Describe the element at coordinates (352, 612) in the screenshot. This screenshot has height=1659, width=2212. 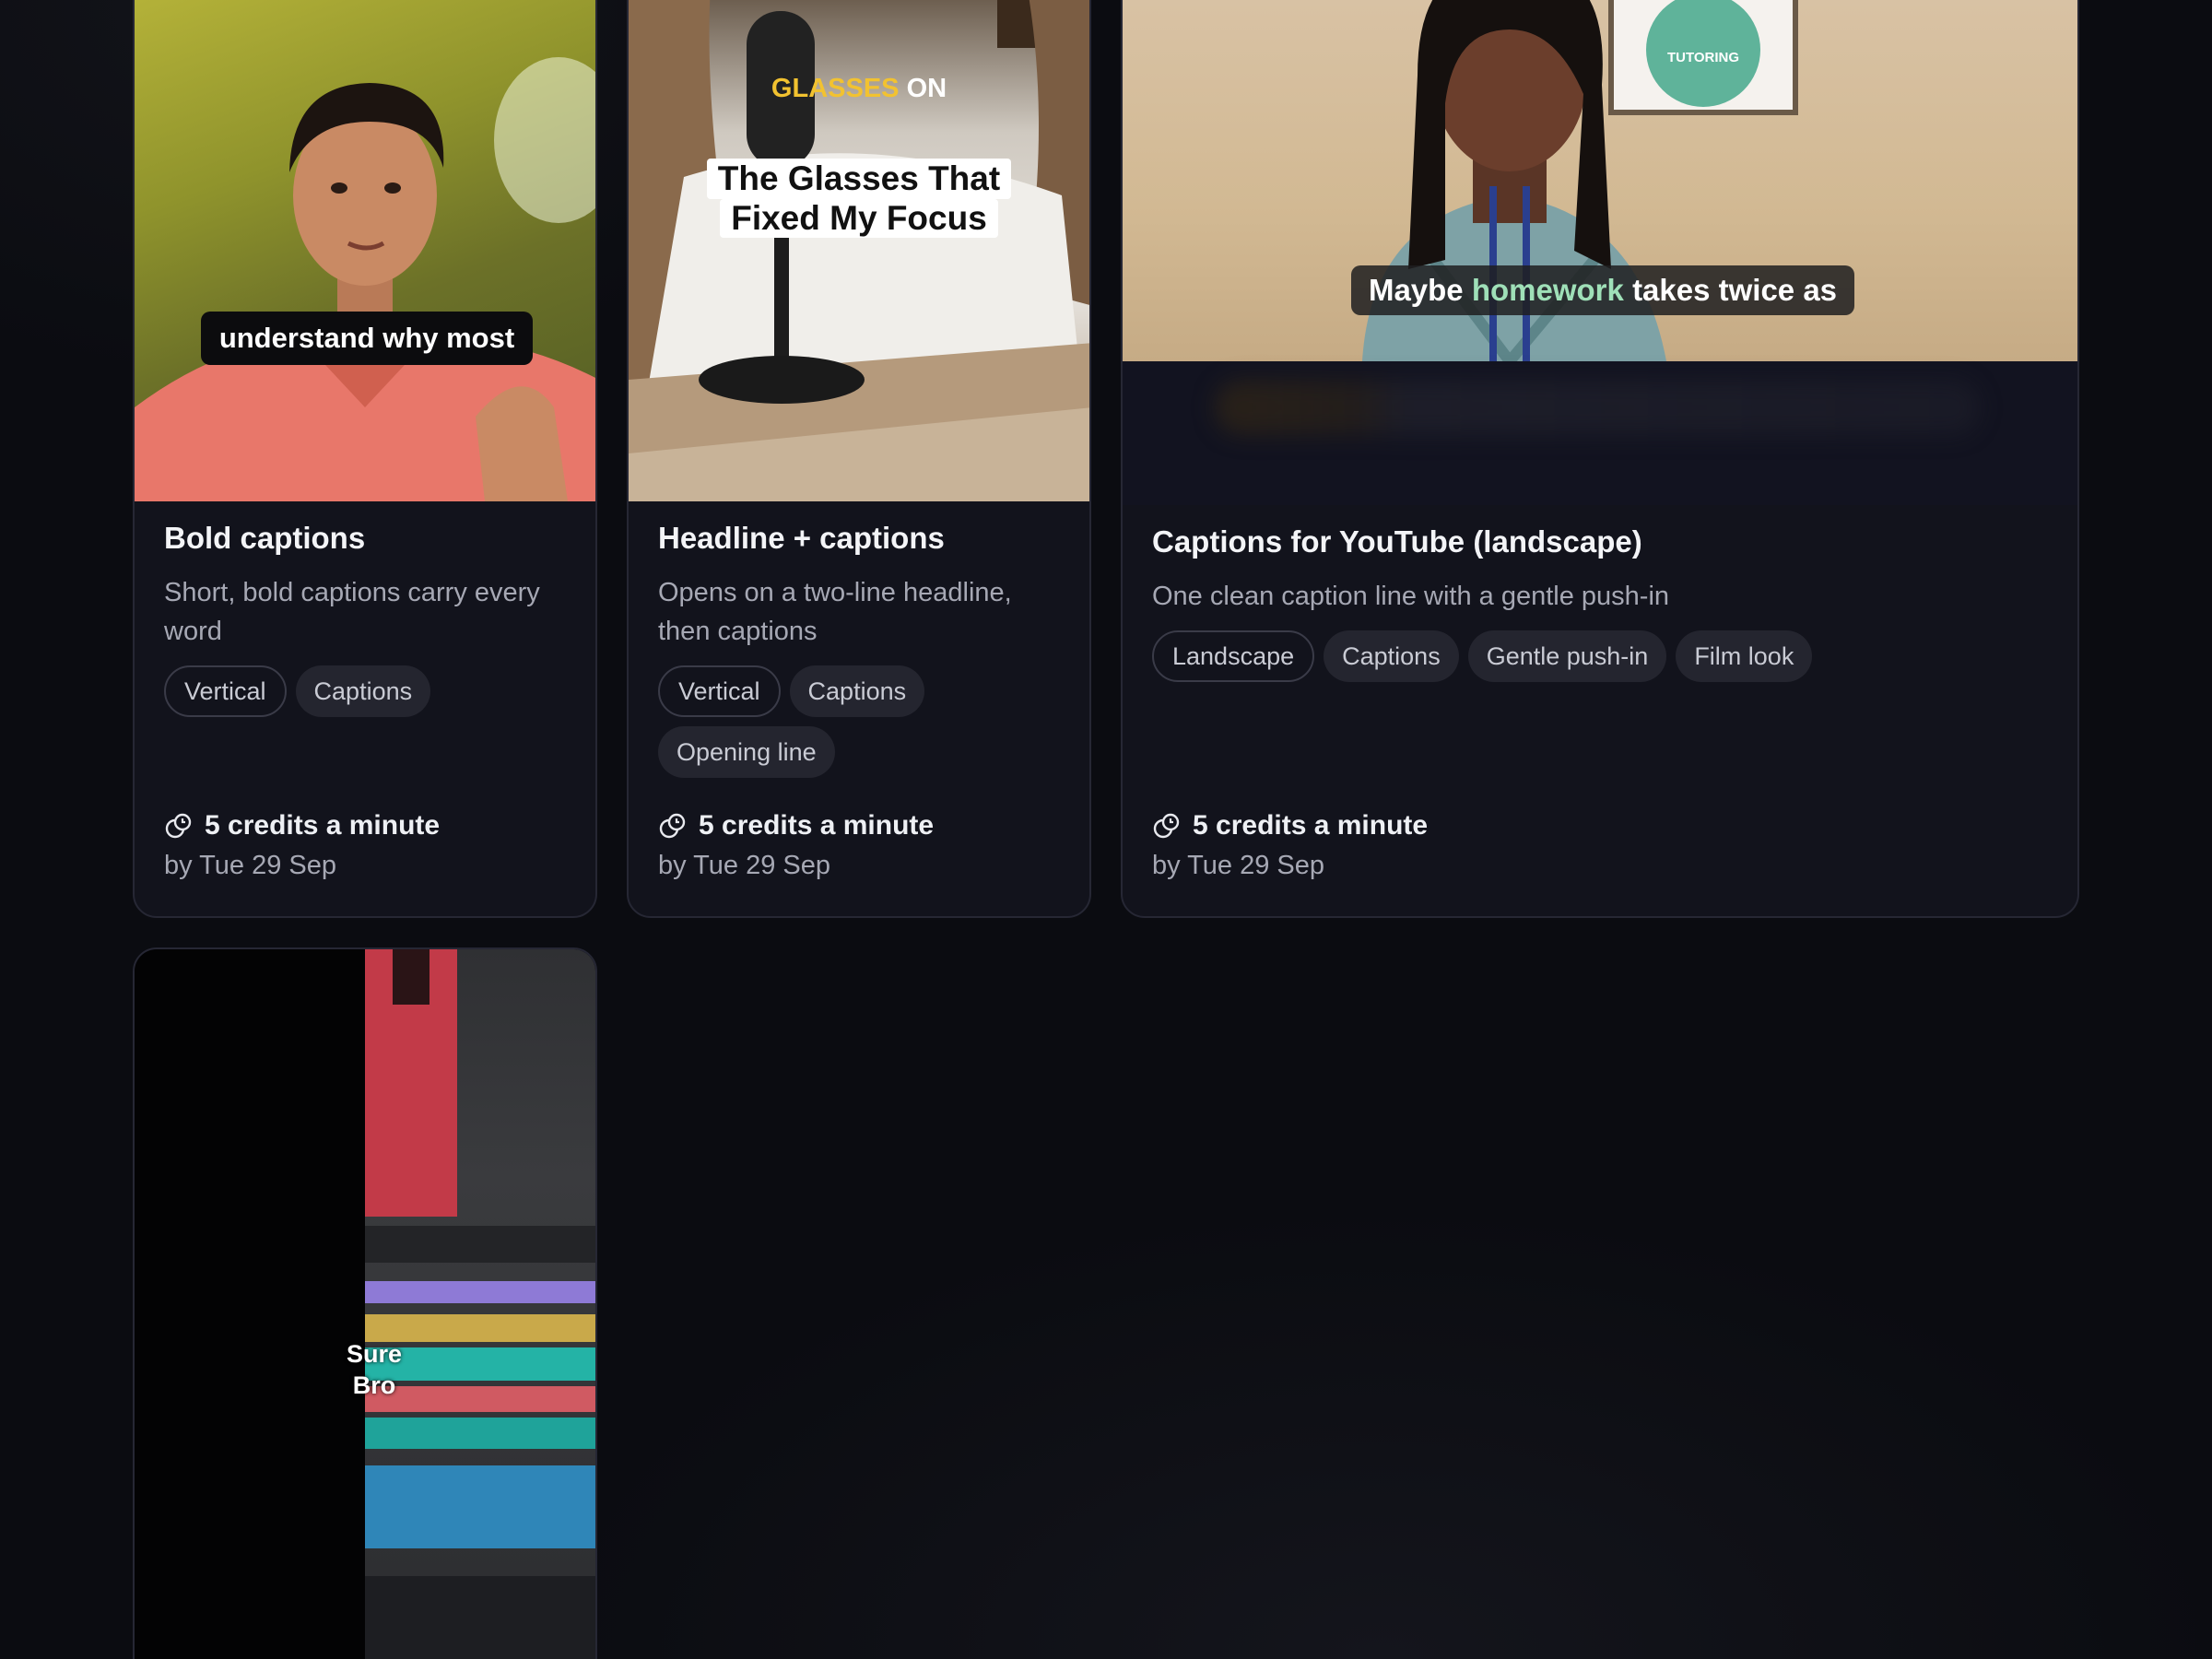
I see `card-description: Short, bold captions carry every word` at that location.